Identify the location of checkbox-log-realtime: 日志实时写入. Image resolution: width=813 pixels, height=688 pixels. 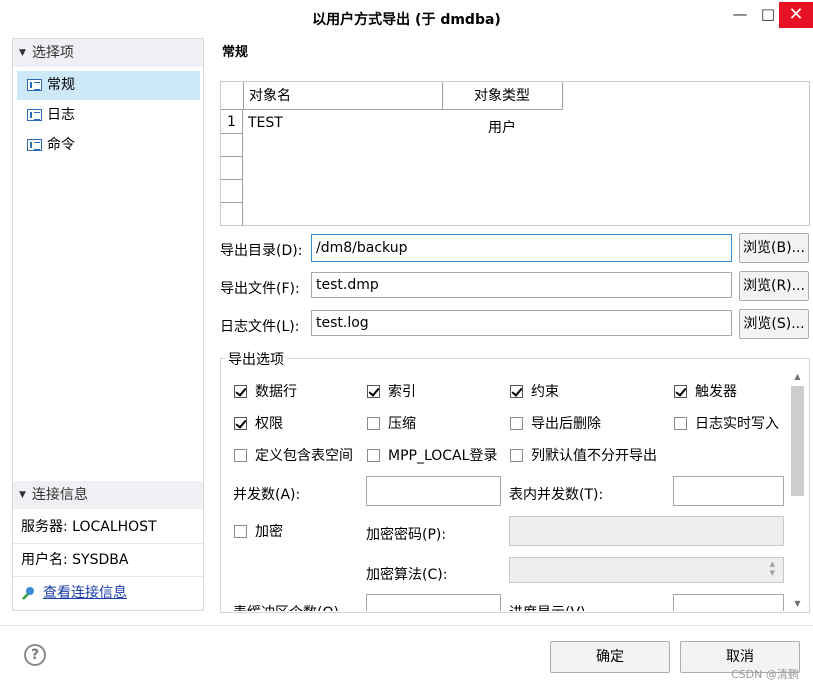
(726, 424).